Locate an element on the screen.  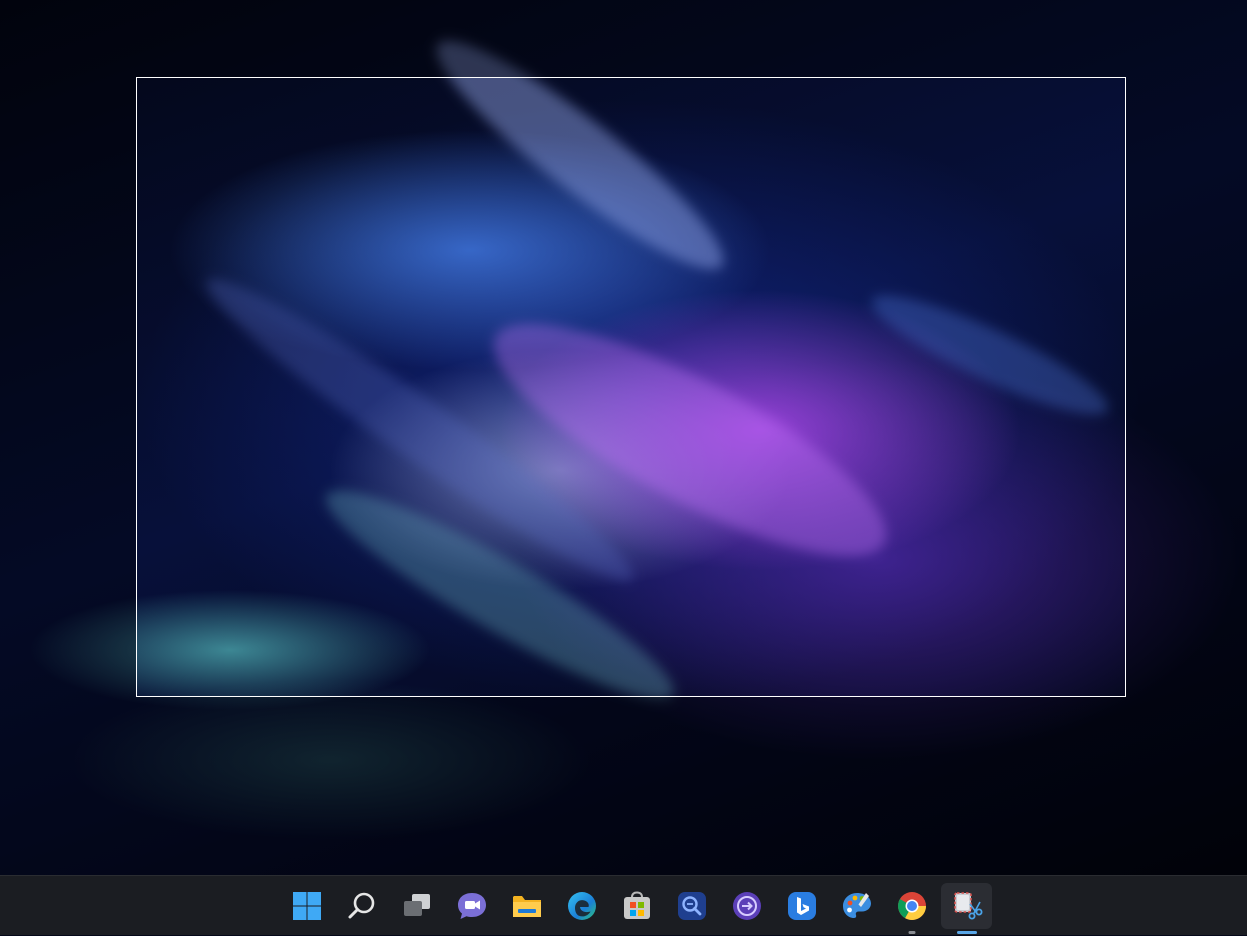
magnifier-app-icon is located at coordinates (691, 906).